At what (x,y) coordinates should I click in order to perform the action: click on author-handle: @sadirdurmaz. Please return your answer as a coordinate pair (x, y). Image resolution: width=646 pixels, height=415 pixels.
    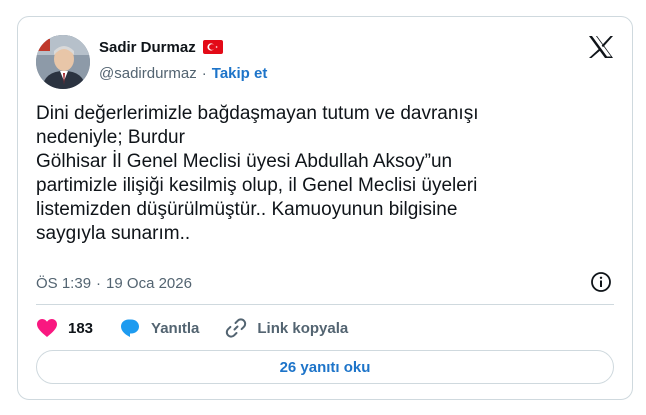
    Looking at the image, I should click on (148, 73).